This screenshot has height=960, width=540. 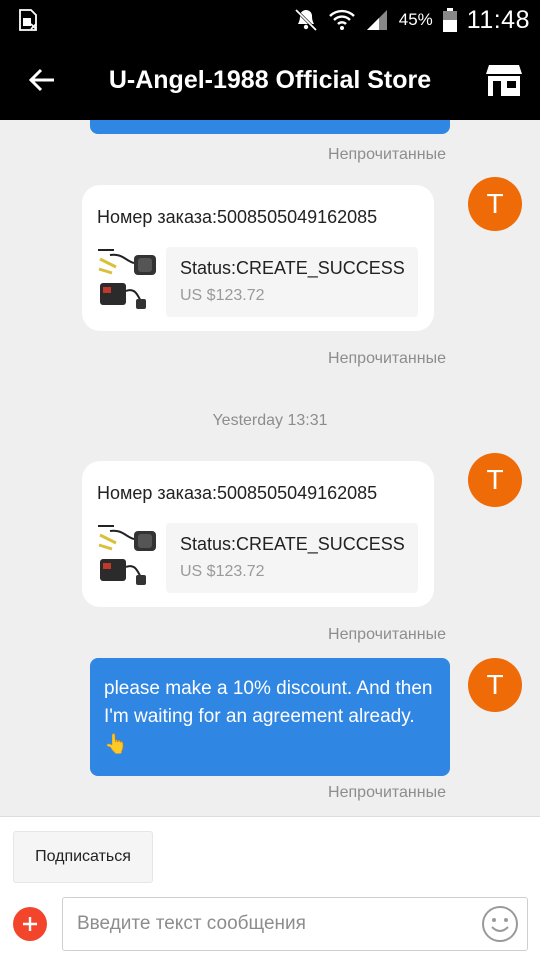 What do you see at coordinates (116, 744) in the screenshot?
I see `pointing-up-emoji: 👆` at bounding box center [116, 744].